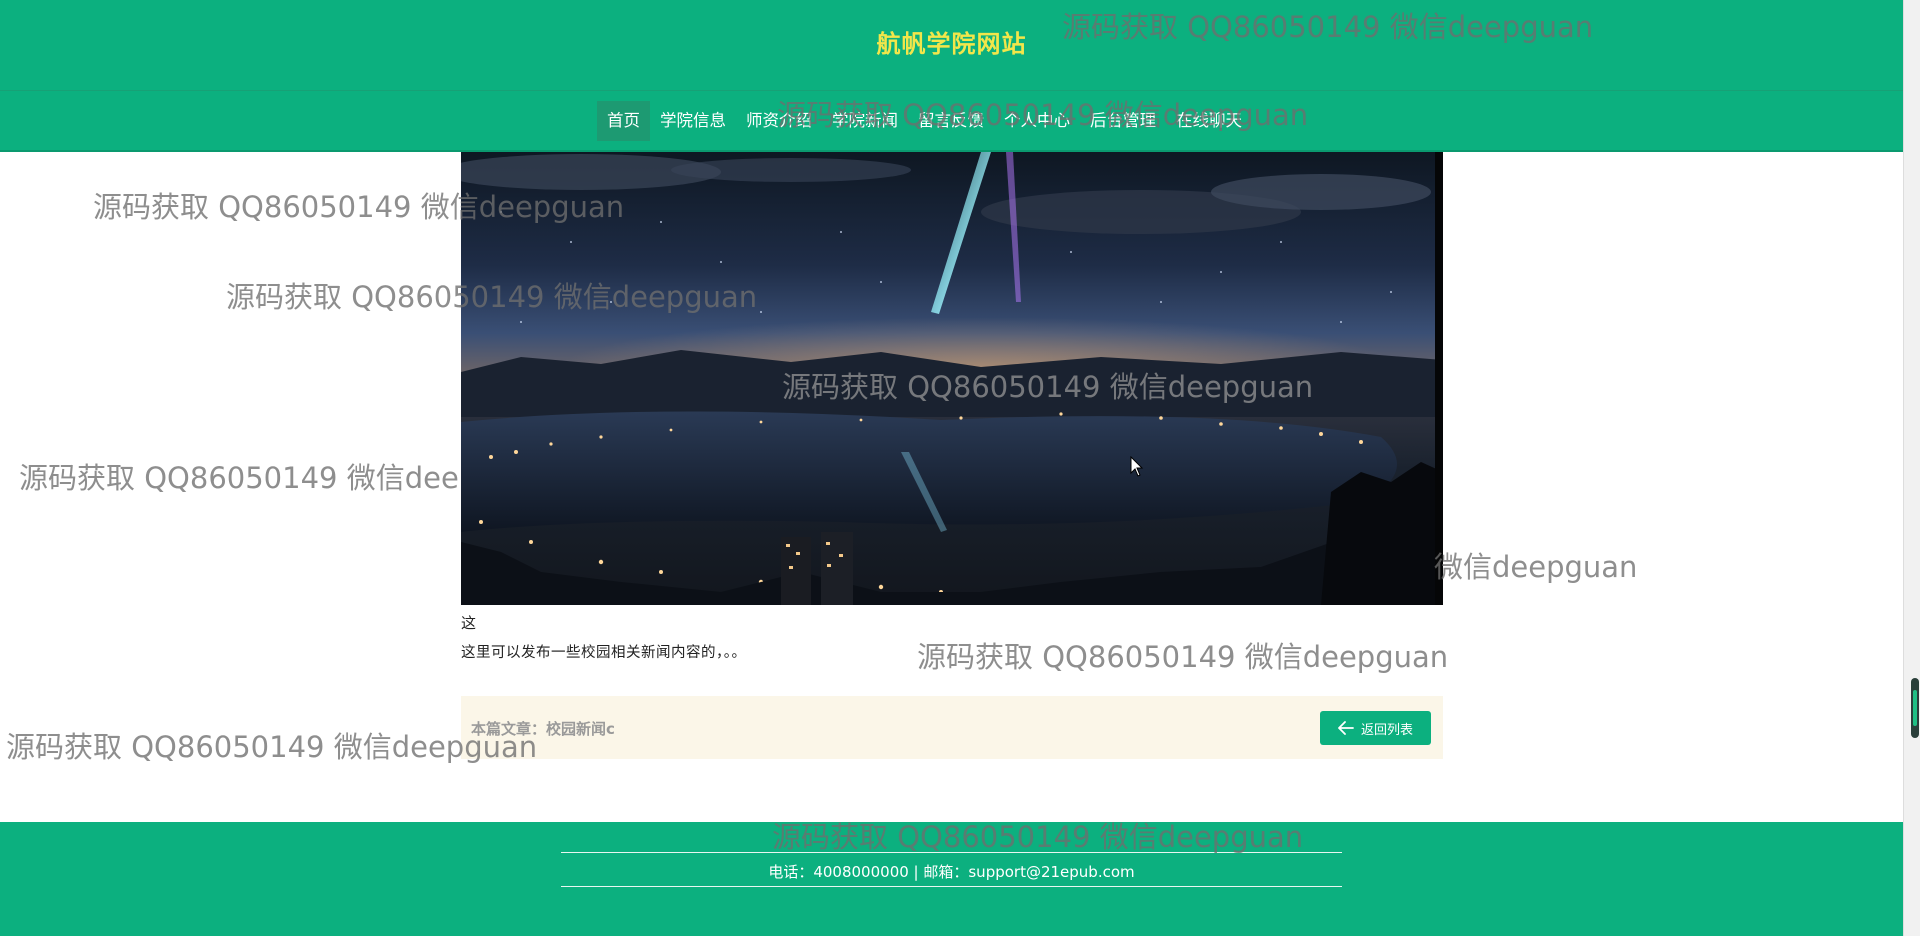 The width and height of the screenshot is (1920, 936). Describe the element at coordinates (951, 886) in the screenshot. I see `footer-bottom-divider` at that location.